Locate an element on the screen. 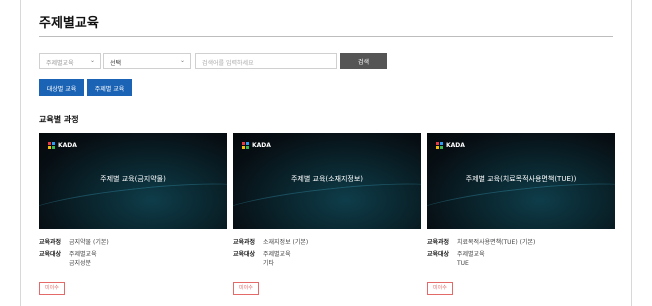 The width and height of the screenshot is (652, 306). search-placeholder: 검색어를 입력하세요 is located at coordinates (228, 63).